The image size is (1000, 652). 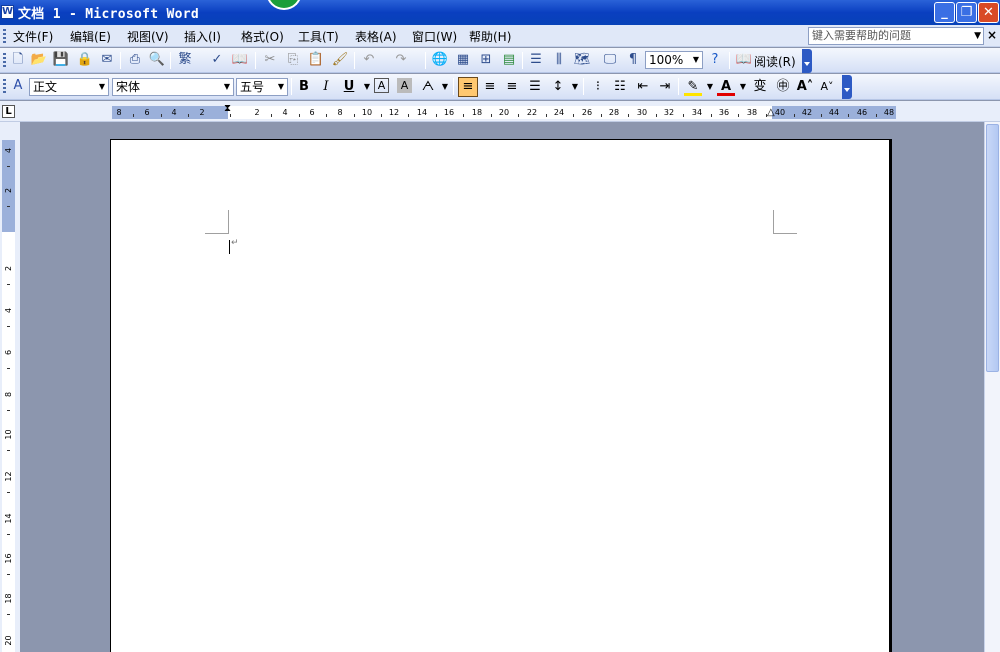 What do you see at coordinates (18, 86) in the screenshot?
I see `styles-formatting-icon: A` at bounding box center [18, 86].